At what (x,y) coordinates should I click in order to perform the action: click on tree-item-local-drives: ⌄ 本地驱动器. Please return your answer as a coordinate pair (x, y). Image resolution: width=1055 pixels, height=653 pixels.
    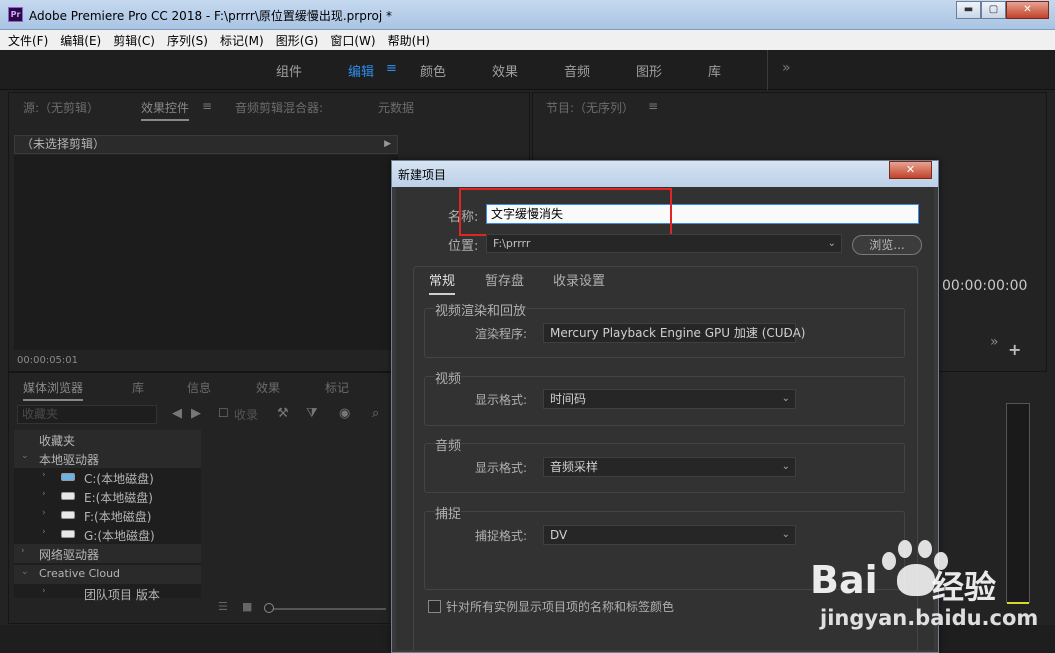
    Looking at the image, I should click on (107, 458).